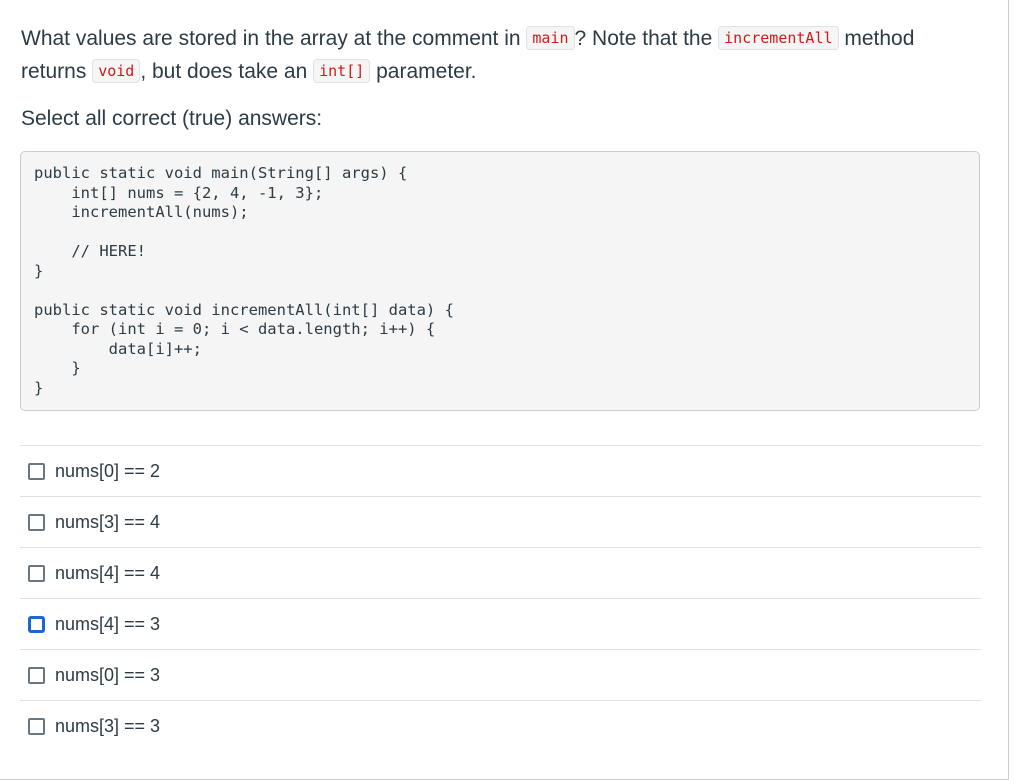 This screenshot has height=784, width=1024. Describe the element at coordinates (116, 71) in the screenshot. I see `inline-code-void: void` at that location.